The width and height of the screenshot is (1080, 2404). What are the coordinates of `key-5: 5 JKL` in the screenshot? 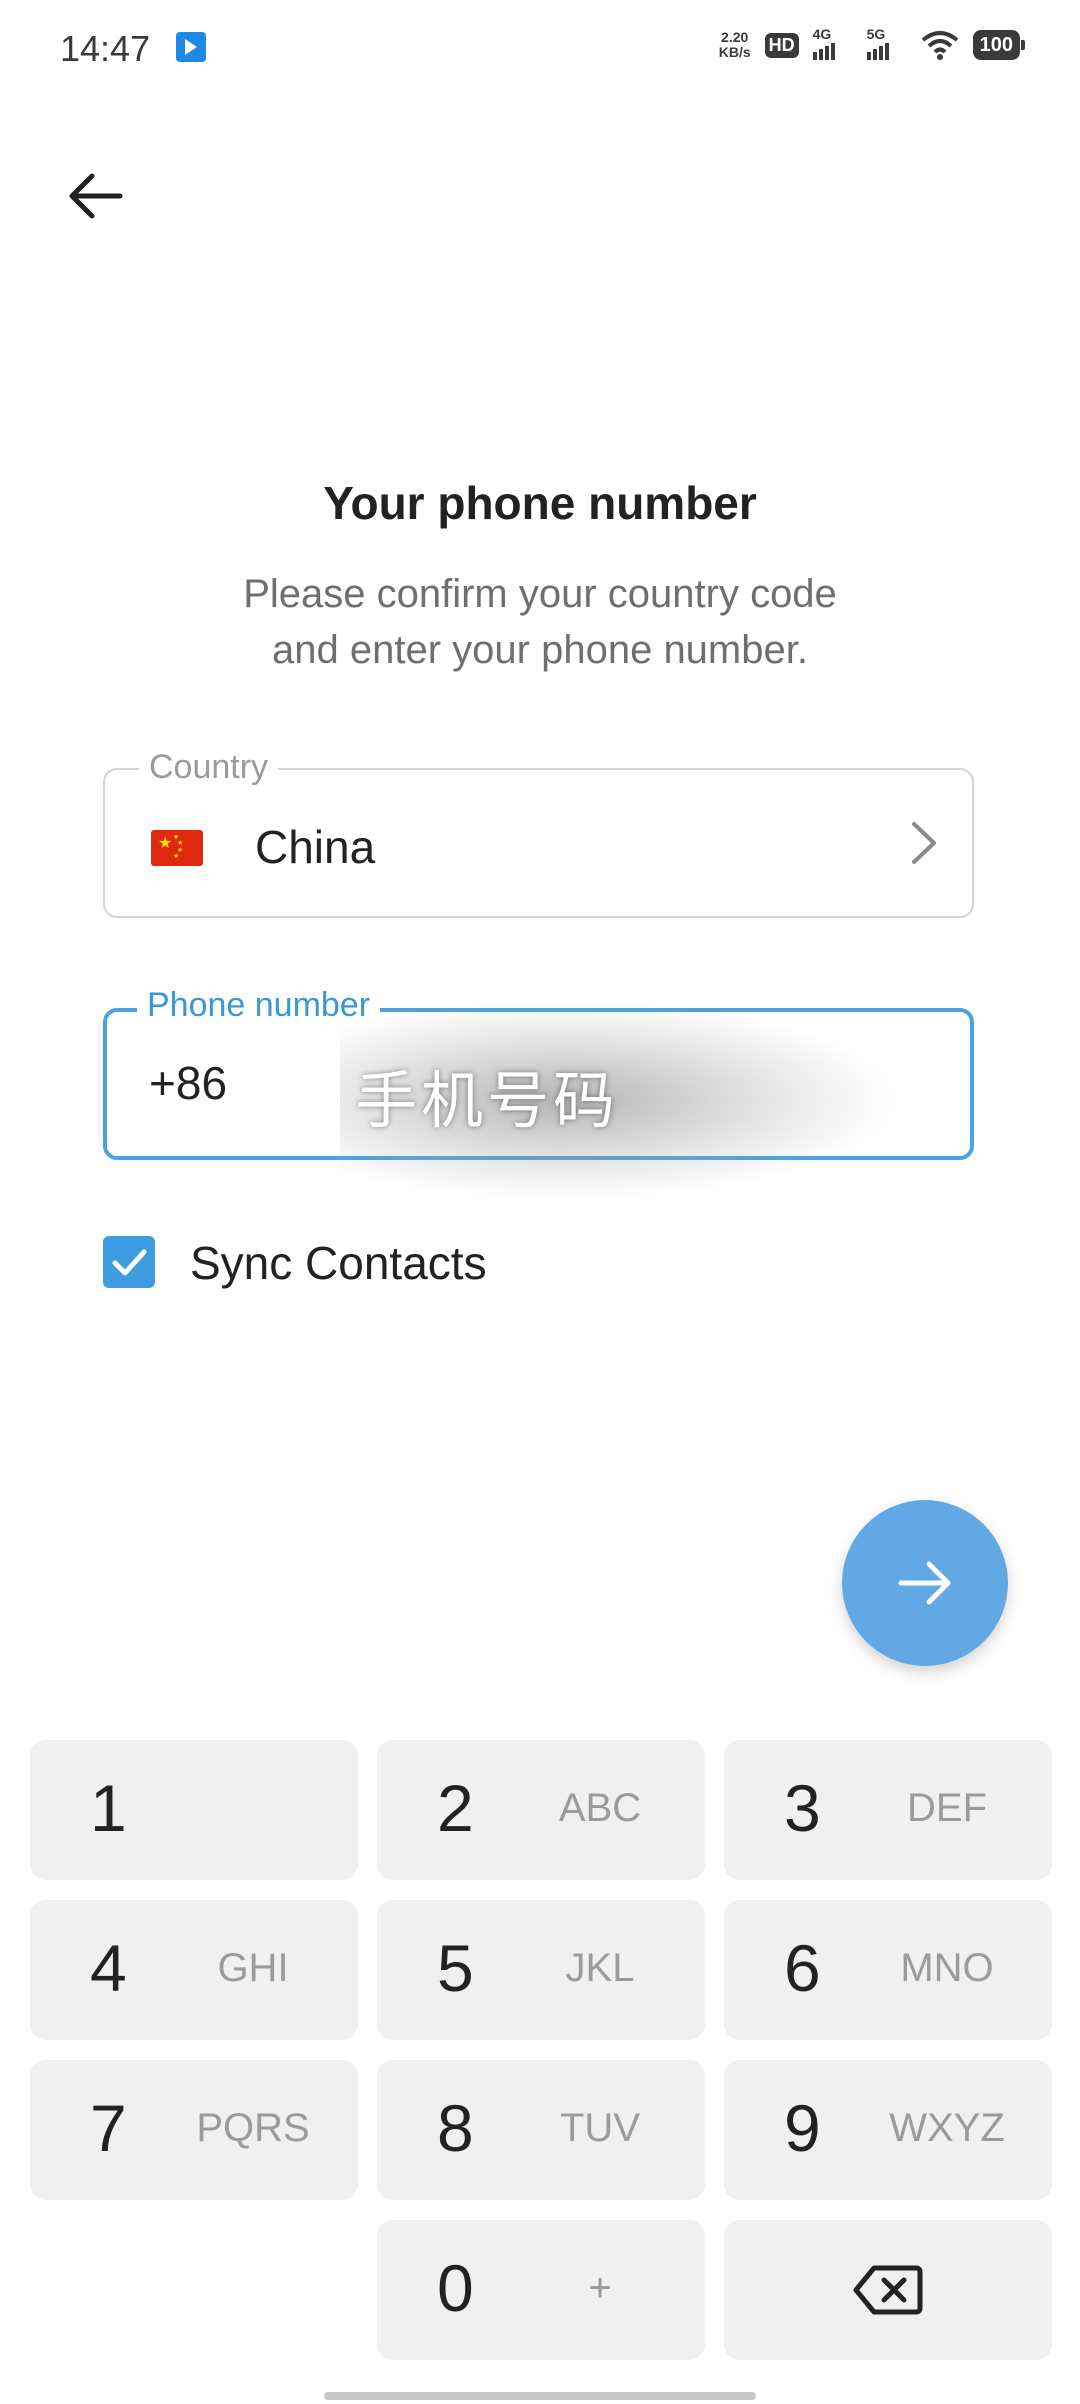 It's located at (541, 1970).